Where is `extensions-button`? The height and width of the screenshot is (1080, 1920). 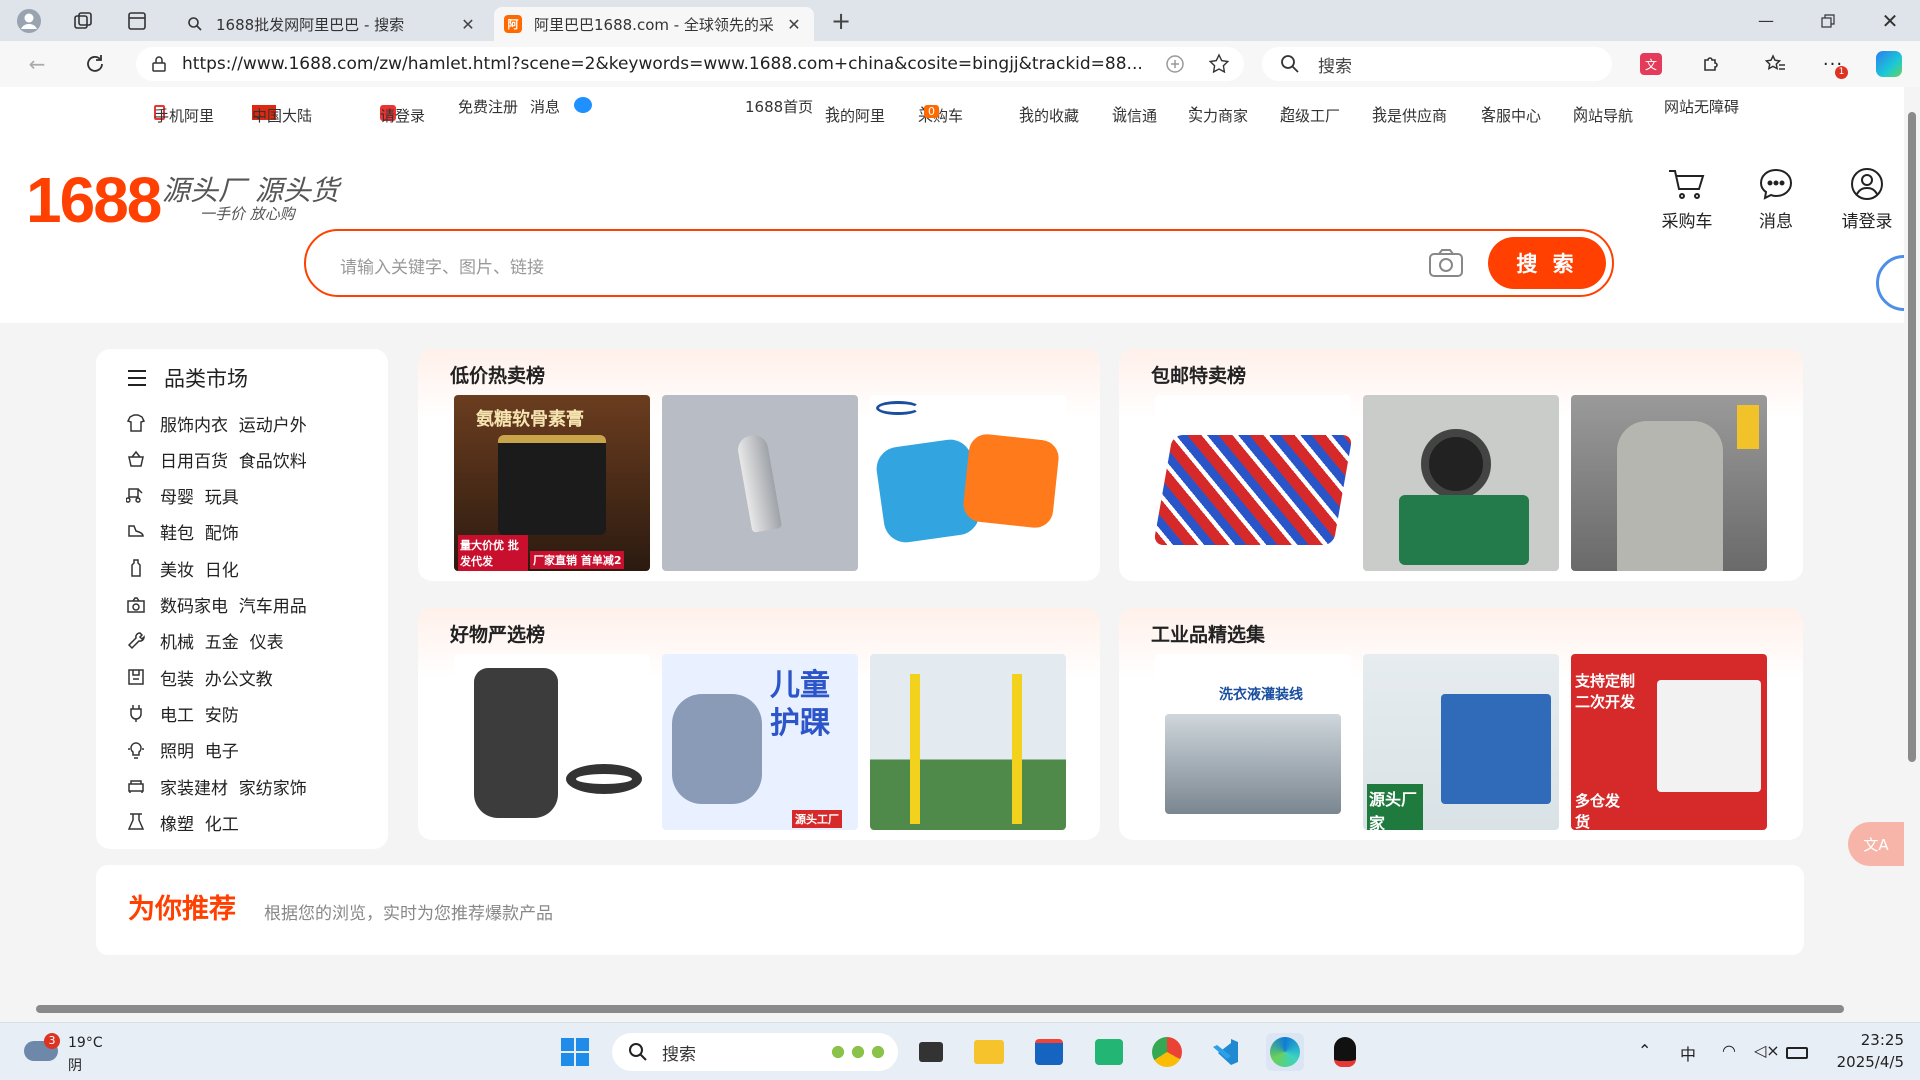
extensions-button is located at coordinates (1711, 64).